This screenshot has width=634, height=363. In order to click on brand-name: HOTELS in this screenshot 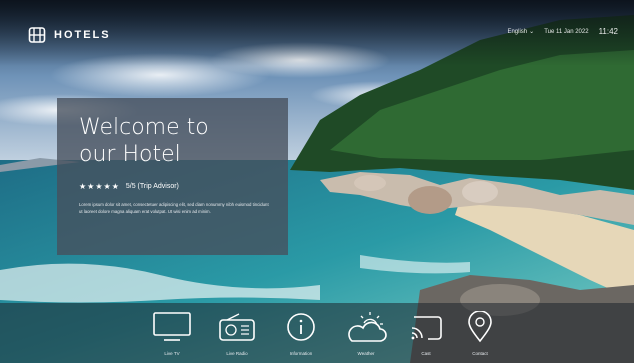, I will do `click(82, 35)`.